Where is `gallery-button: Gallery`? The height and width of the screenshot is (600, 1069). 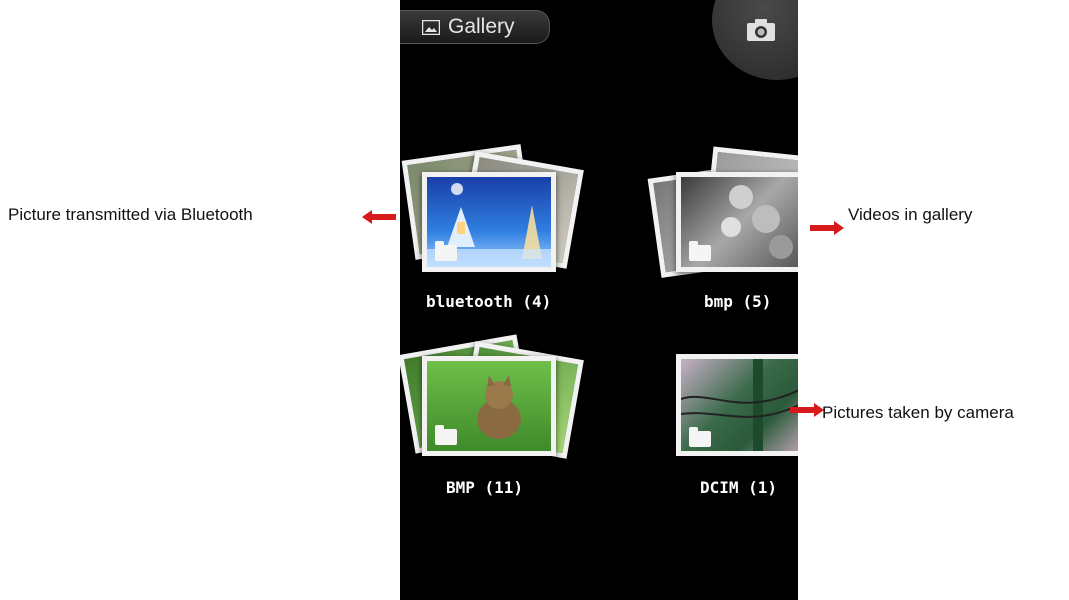 gallery-button: Gallery is located at coordinates (475, 27).